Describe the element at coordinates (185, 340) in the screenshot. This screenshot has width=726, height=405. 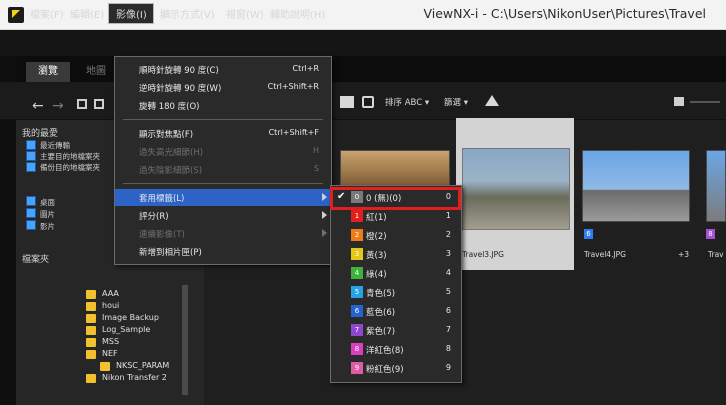
I see `folders-scrollbar` at that location.